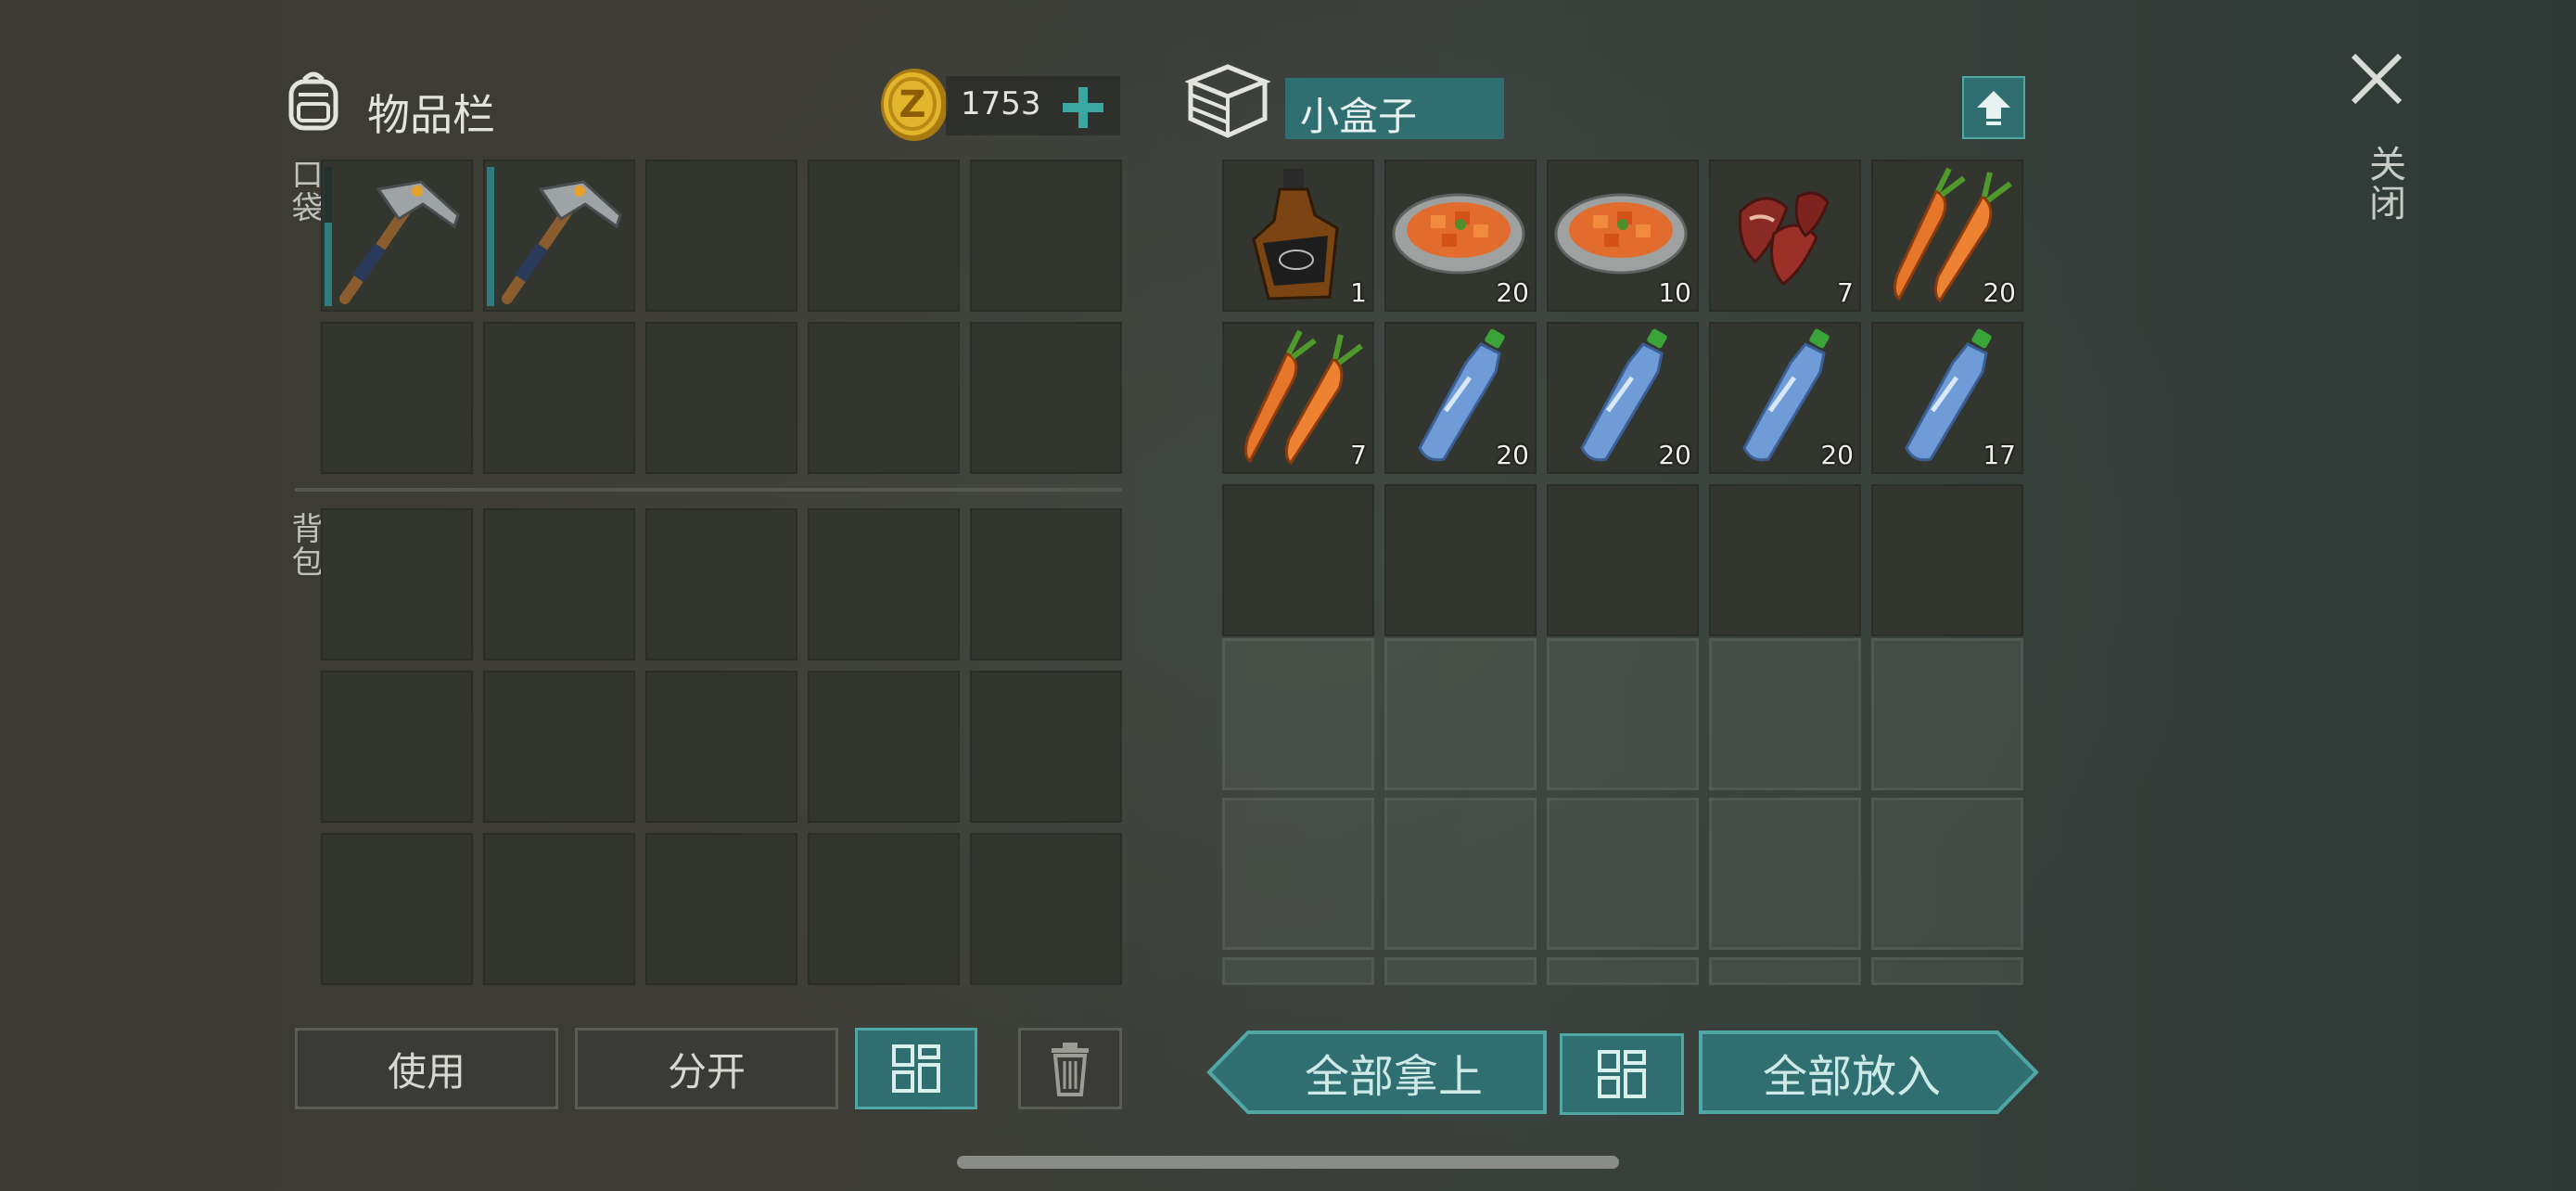 The image size is (2576, 1191). Describe the element at coordinates (1852, 1077) in the screenshot. I see `put-all-label: 全部放入` at that location.